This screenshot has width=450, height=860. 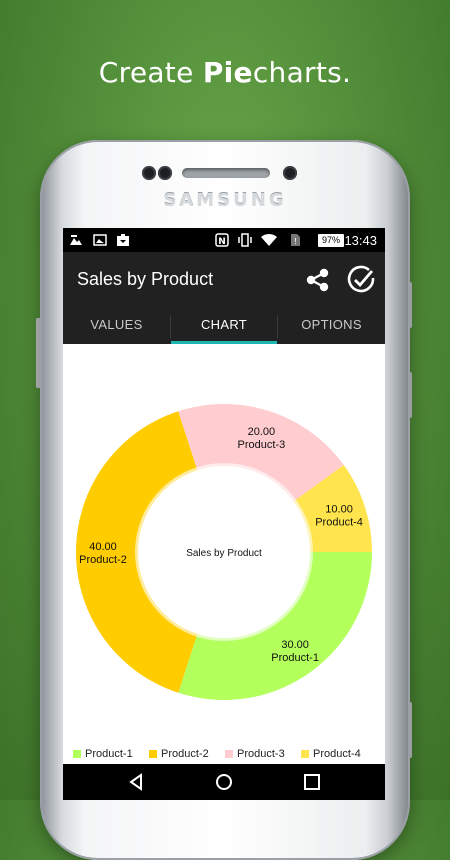 What do you see at coordinates (360, 240) in the screenshot?
I see `status-time: 13:43` at bounding box center [360, 240].